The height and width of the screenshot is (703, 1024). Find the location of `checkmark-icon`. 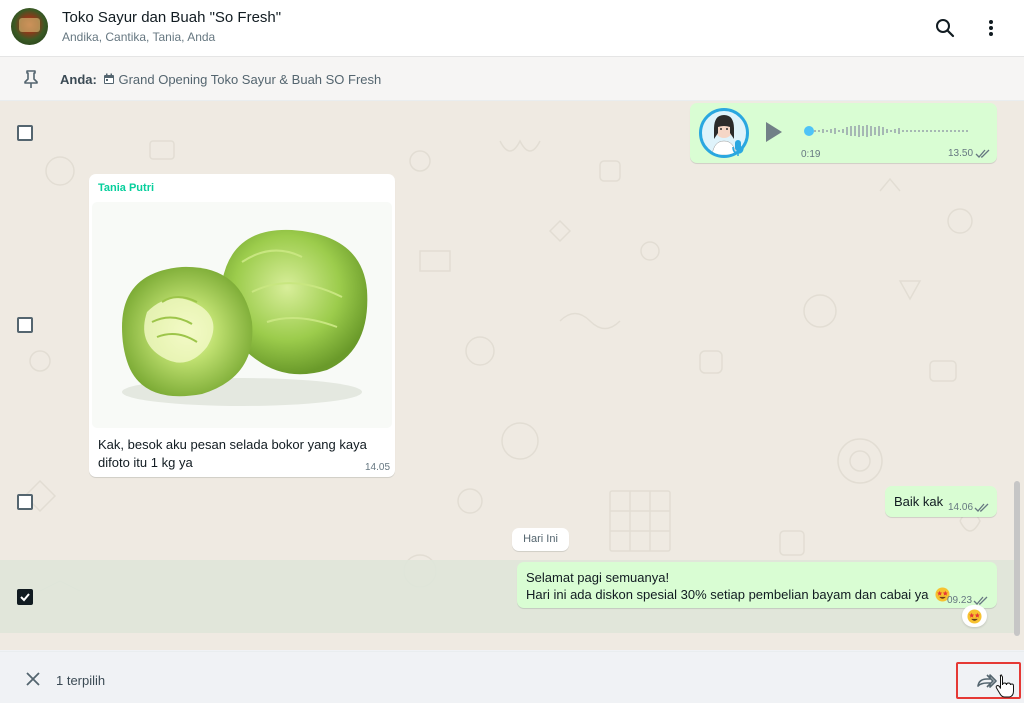

checkmark-icon is located at coordinates (25, 597).